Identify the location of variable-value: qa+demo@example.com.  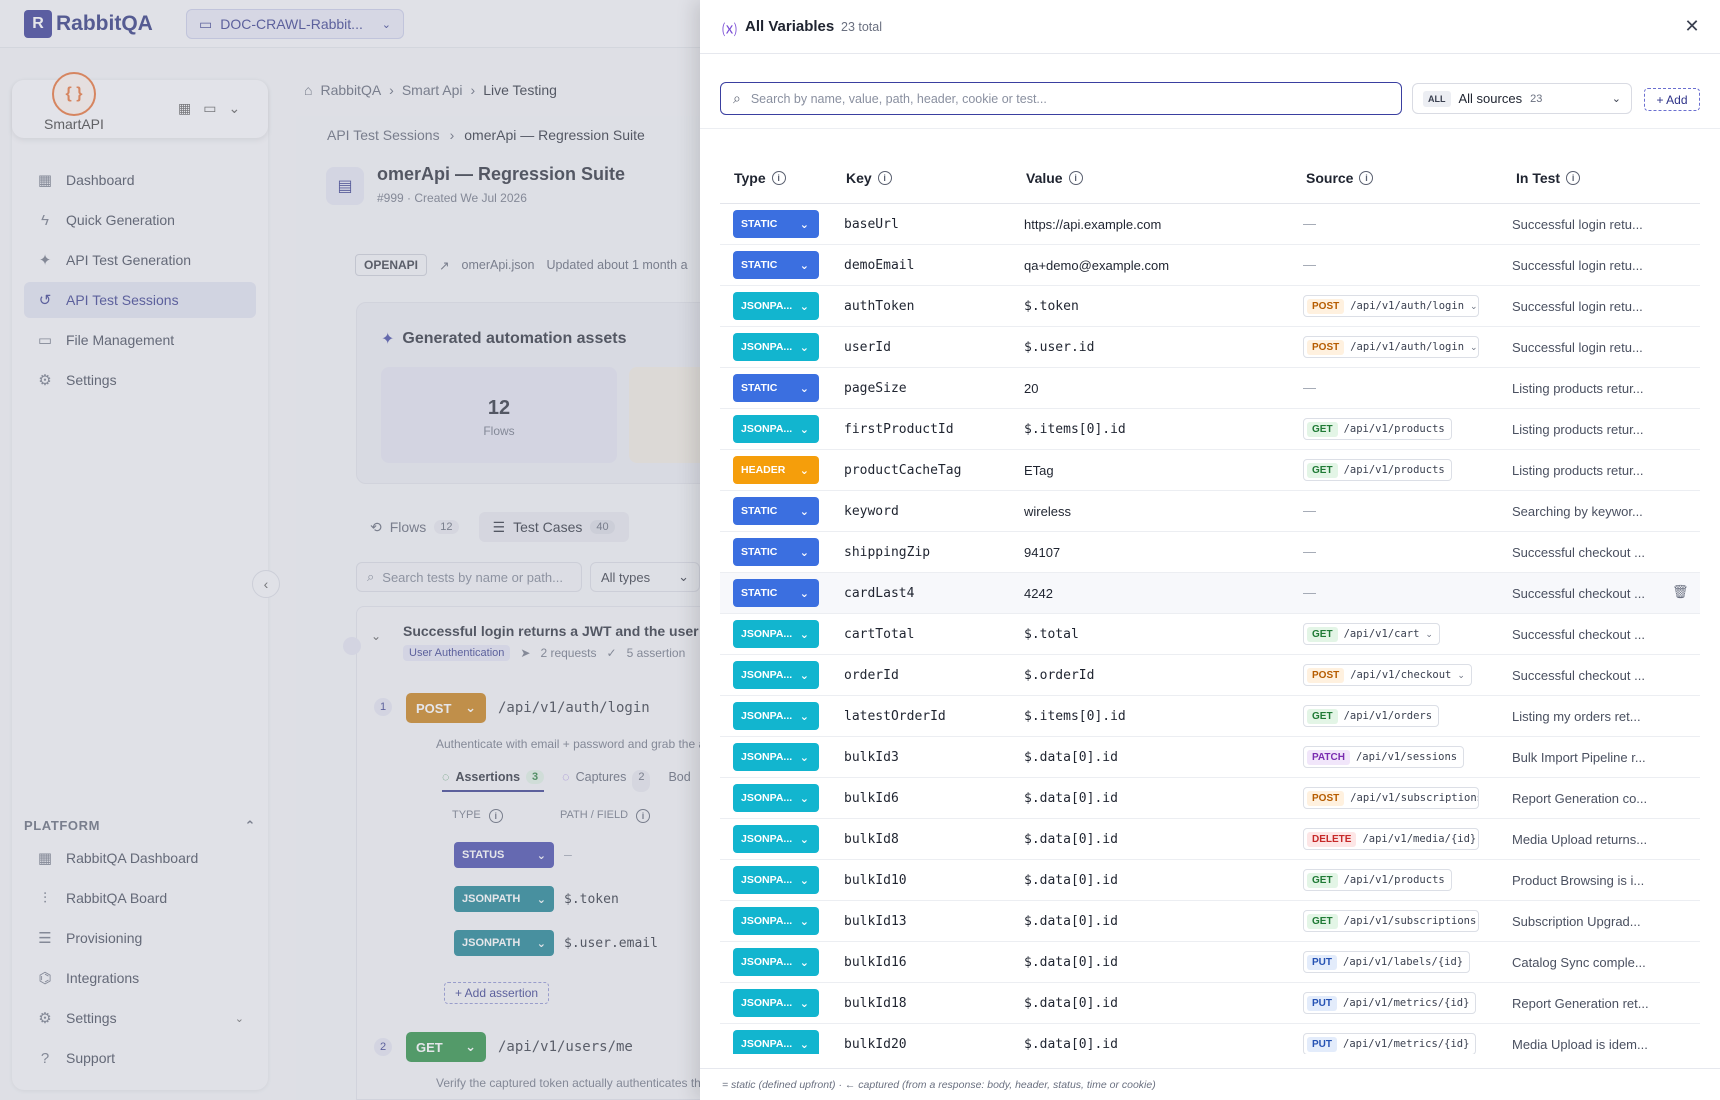
(1096, 265).